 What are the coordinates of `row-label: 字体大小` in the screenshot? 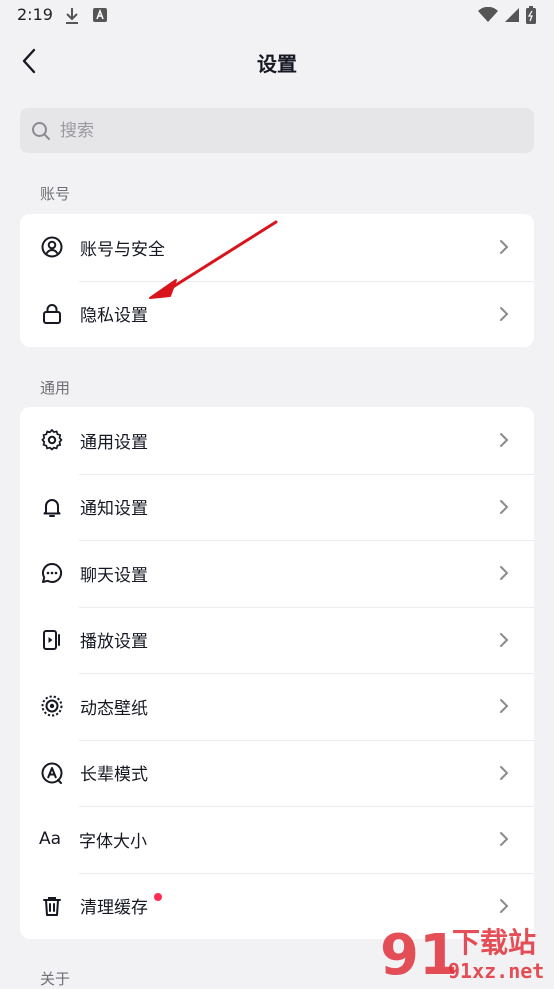 It's located at (113, 841).